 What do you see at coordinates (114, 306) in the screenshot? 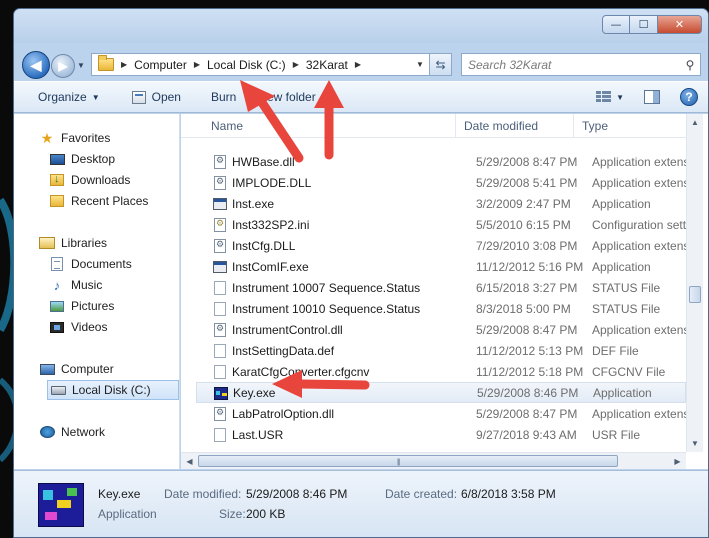
I see `sidebar-item-pictures: Pictures` at bounding box center [114, 306].